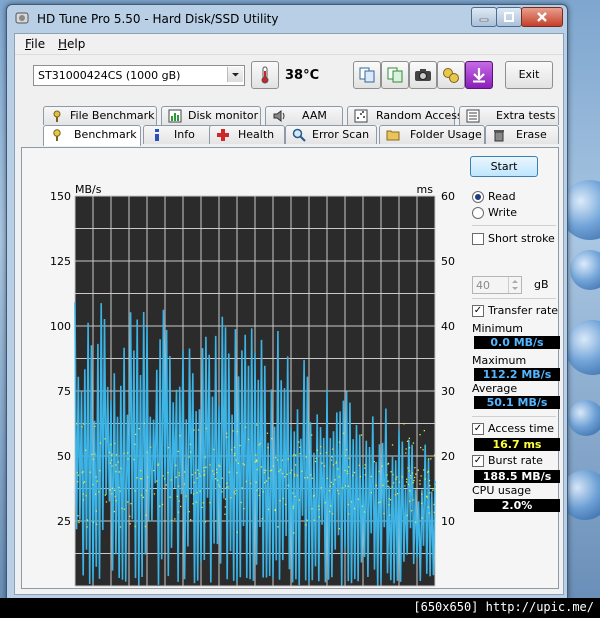 This screenshot has width=600, height=618. I want to click on spinner-icon, so click(514, 285).